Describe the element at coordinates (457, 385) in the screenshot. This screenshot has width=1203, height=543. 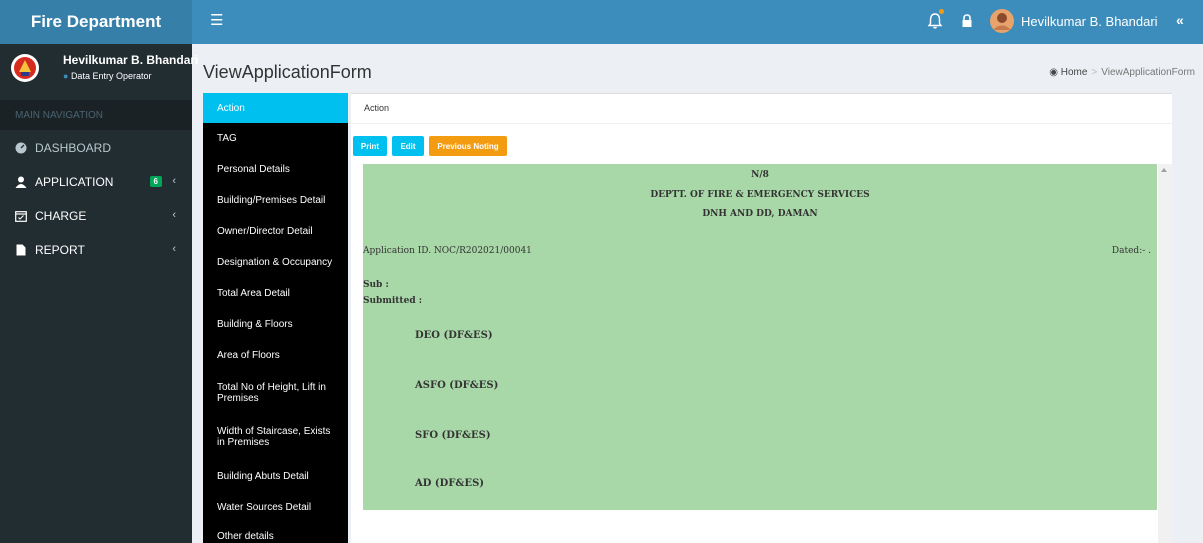
I see `signatory-asfo: ASFO (DF&ES)` at that location.